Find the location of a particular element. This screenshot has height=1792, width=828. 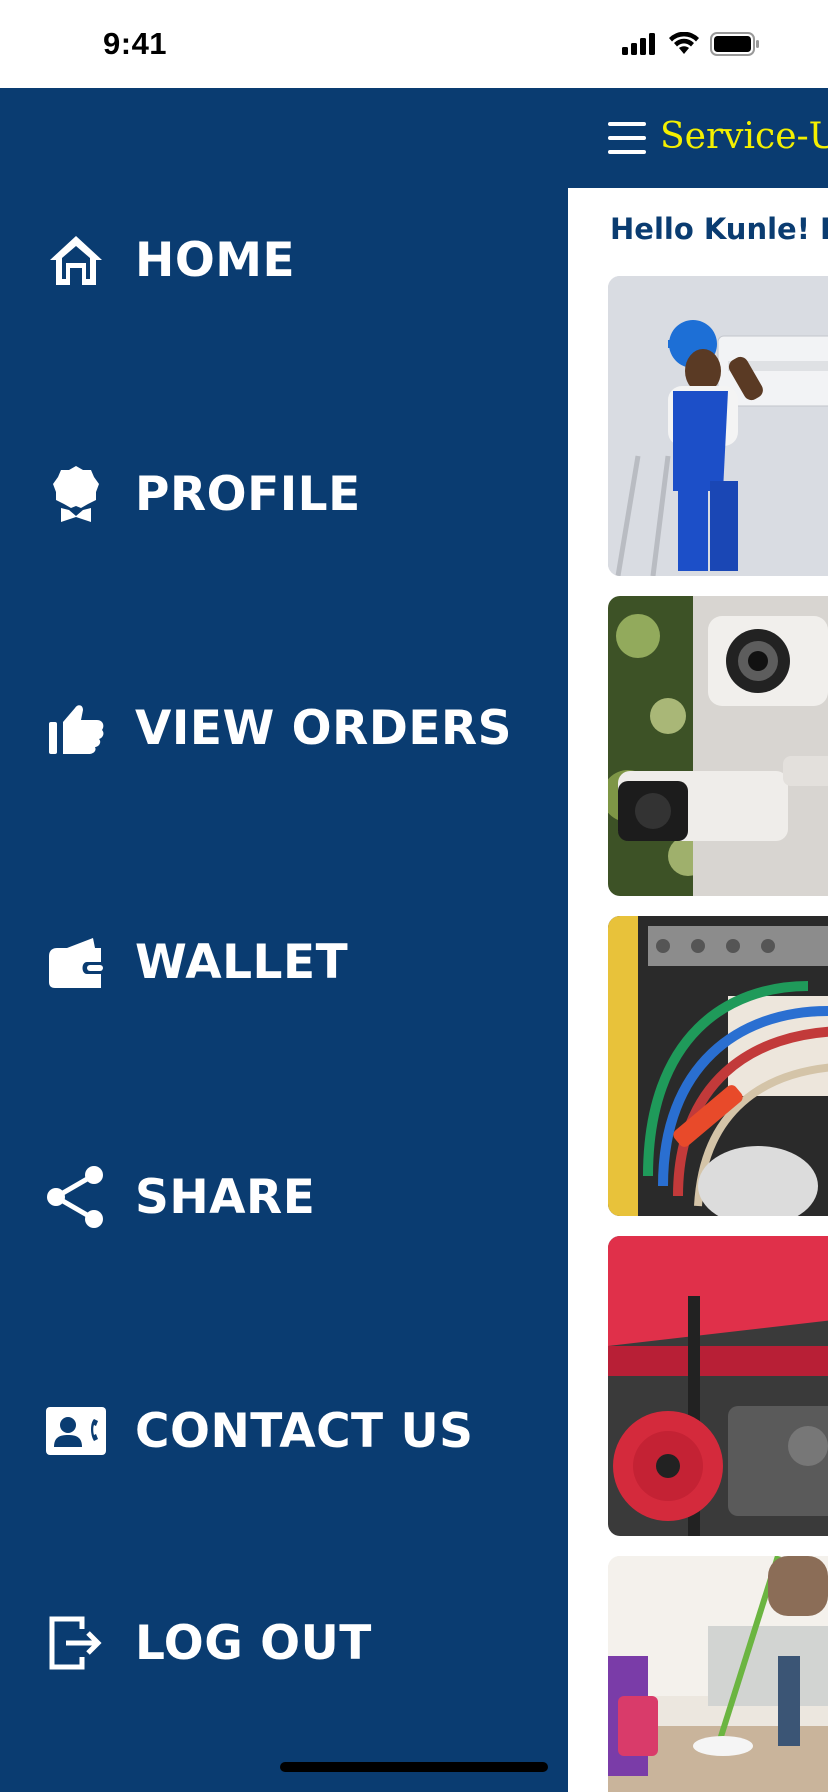

drawer-label-log-out: LOG OUT is located at coordinates (253, 1643).